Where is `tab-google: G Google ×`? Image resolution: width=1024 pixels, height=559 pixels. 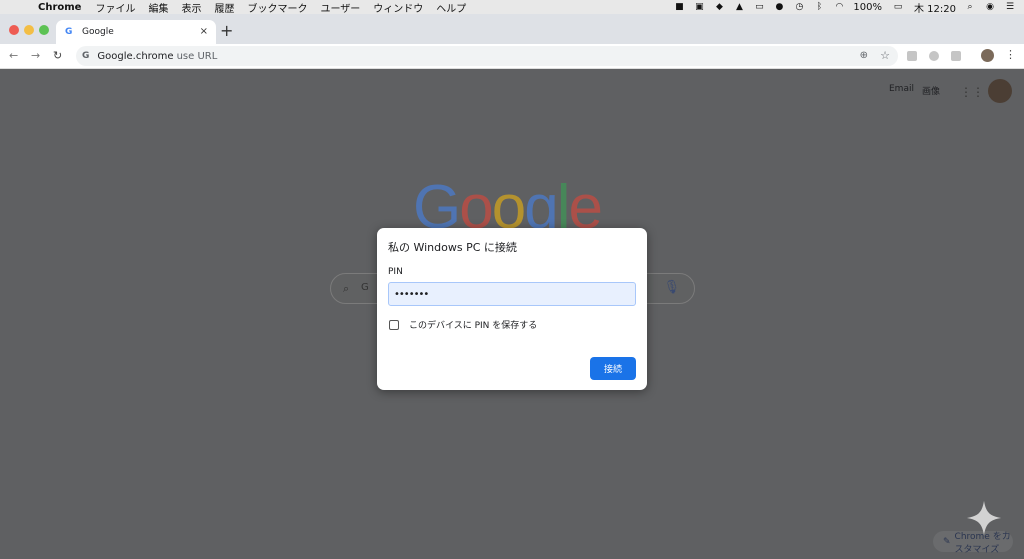 tab-google: G Google × is located at coordinates (136, 32).